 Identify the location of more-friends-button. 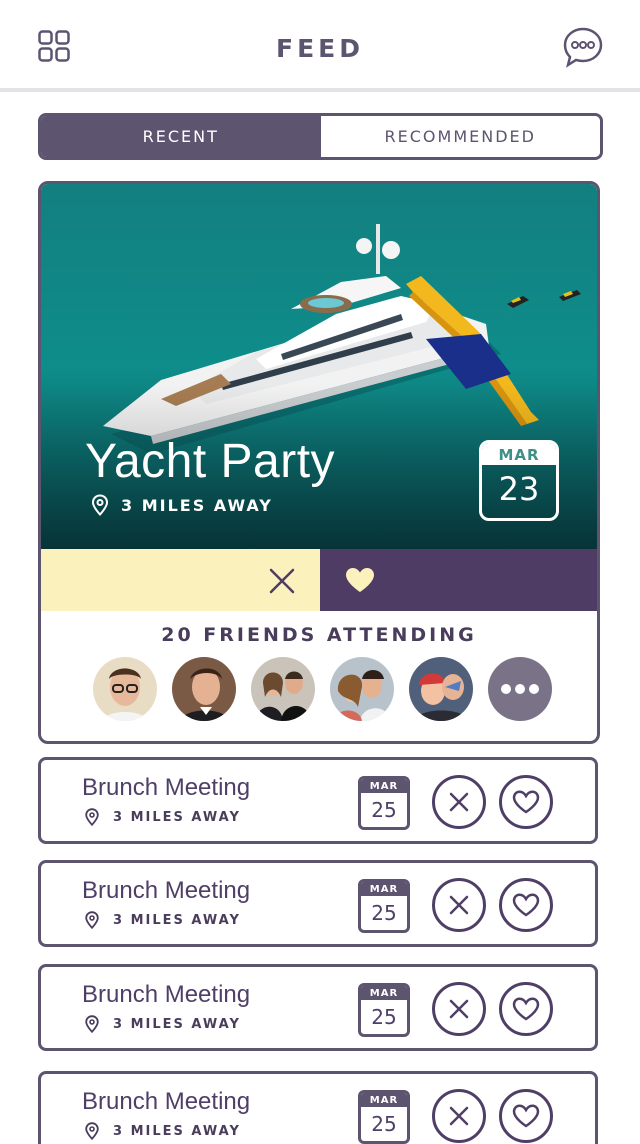
(520, 689).